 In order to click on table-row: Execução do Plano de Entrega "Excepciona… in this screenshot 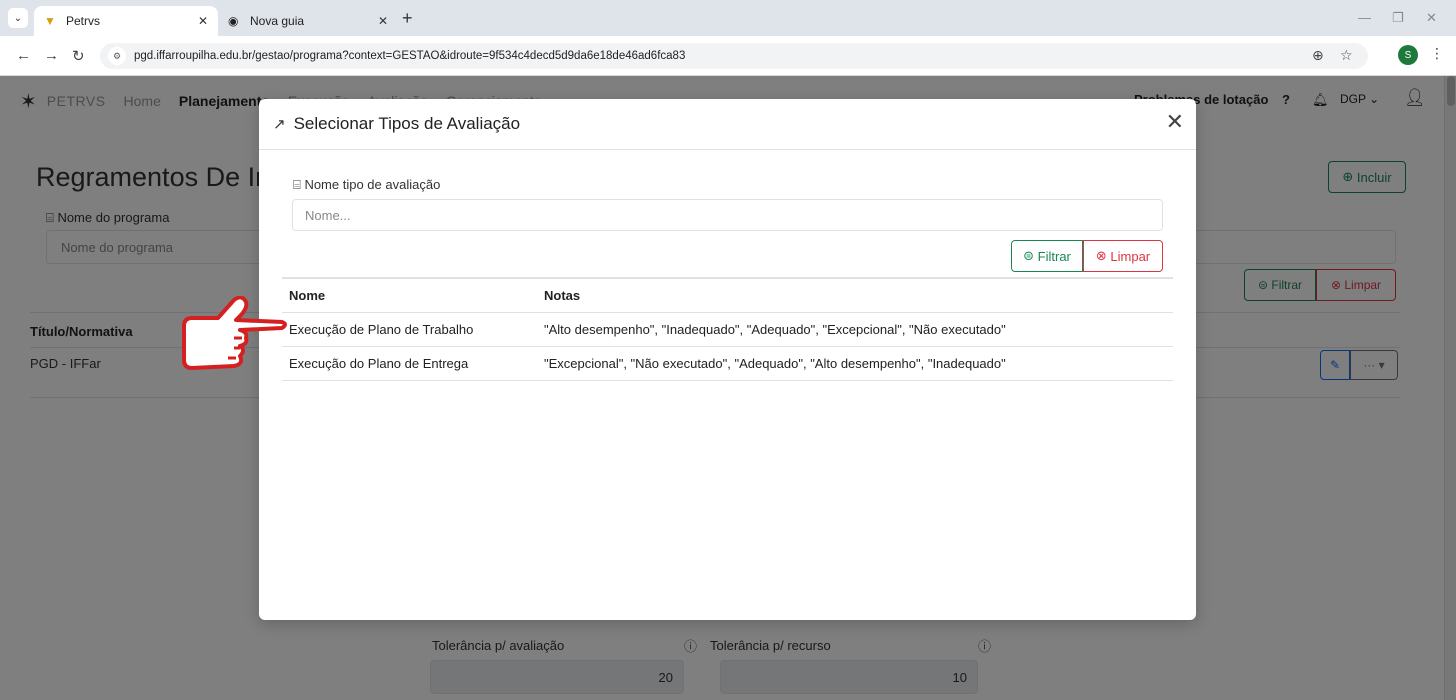, I will do `click(727, 364)`.